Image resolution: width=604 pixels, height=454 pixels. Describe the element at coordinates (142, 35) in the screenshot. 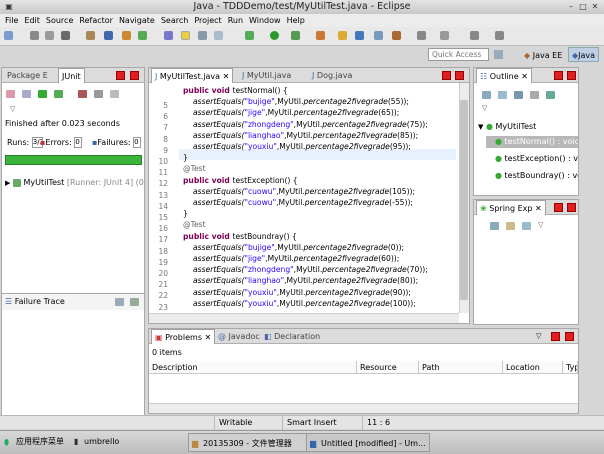

I see `refresh-icon` at that location.